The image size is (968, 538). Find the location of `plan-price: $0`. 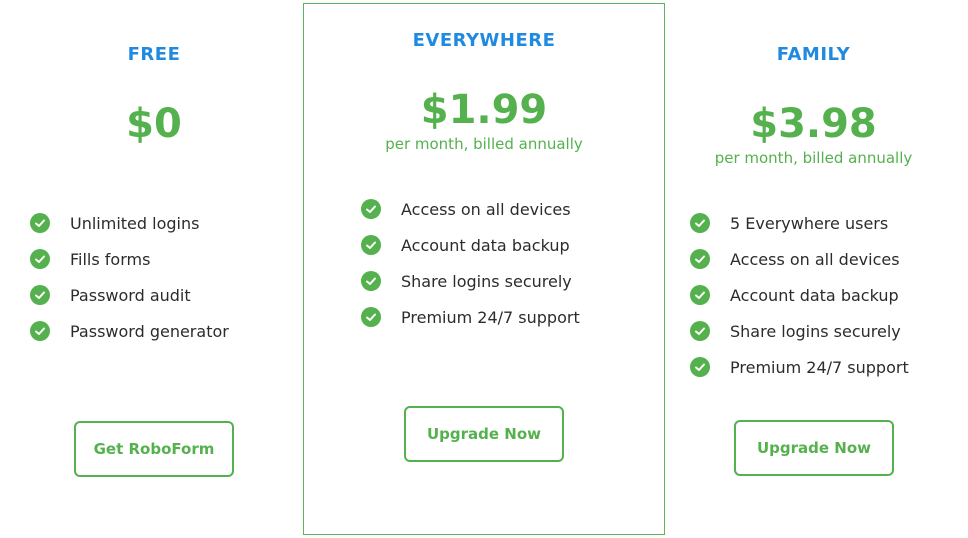

plan-price: $0 is located at coordinates (154, 124).